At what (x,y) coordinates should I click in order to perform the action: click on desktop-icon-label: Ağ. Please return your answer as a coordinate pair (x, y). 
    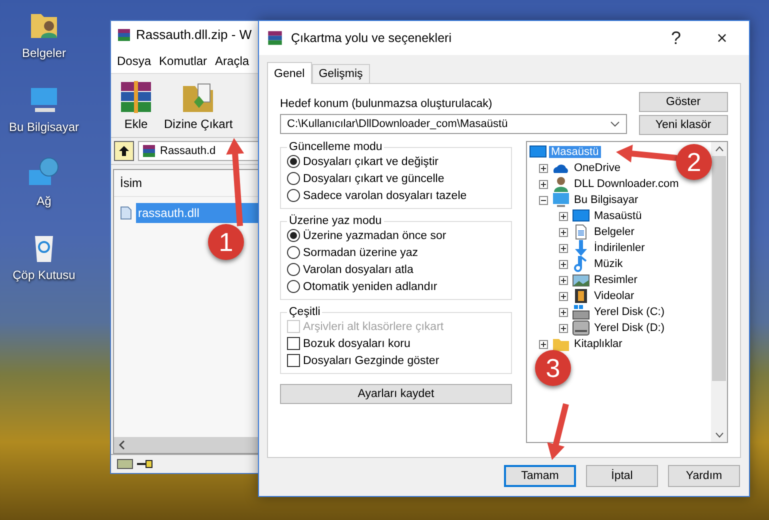
    Looking at the image, I should click on (44, 201).